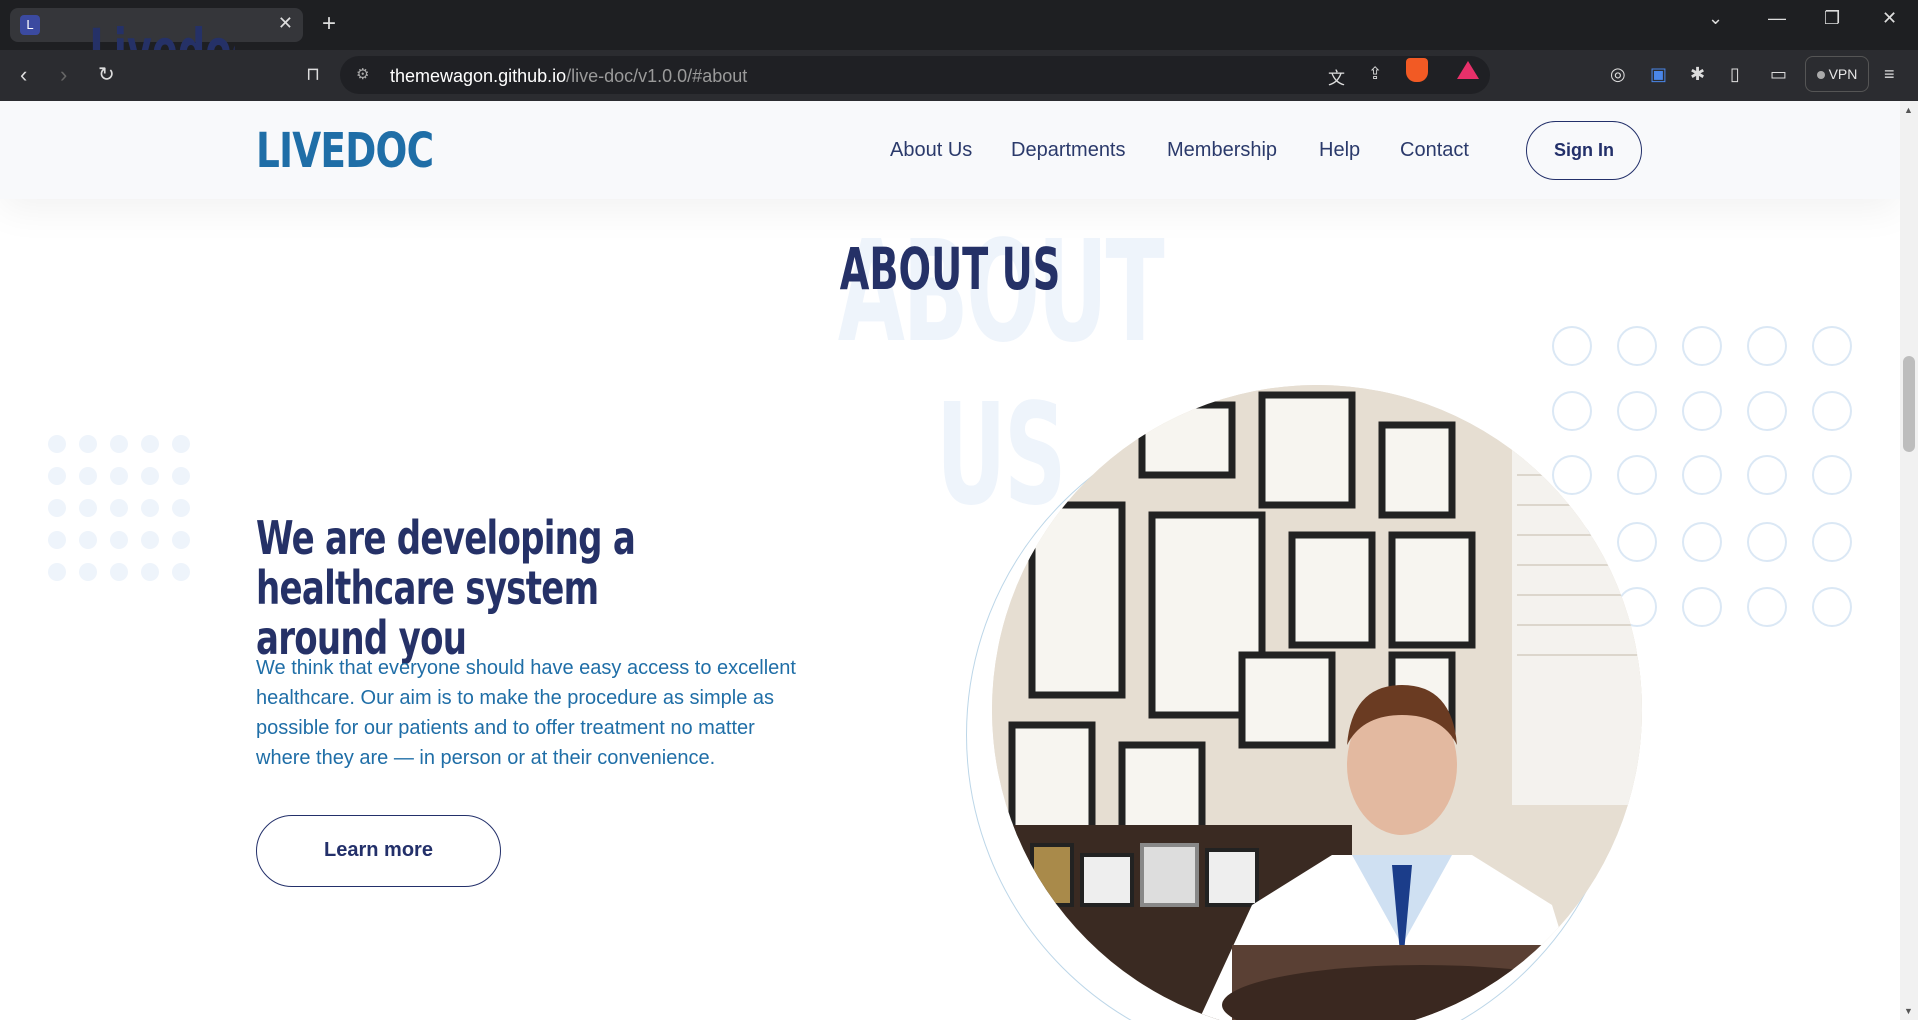  Describe the element at coordinates (285, 23) in the screenshot. I see `tab-close-icon: ✕` at that location.